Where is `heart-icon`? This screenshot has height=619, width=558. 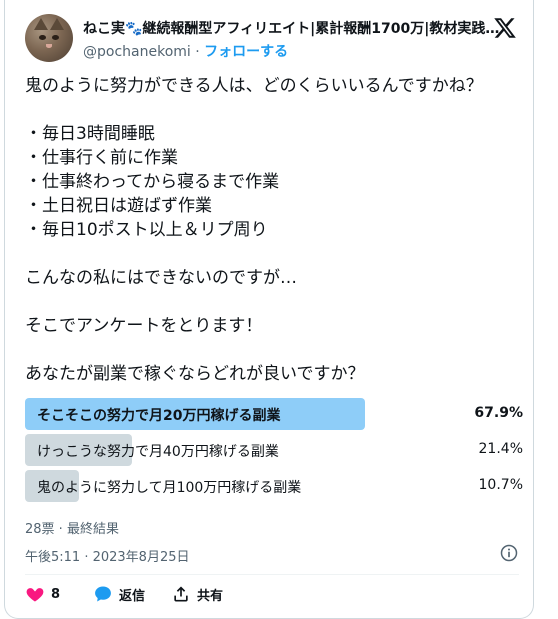 heart-icon is located at coordinates (35, 595).